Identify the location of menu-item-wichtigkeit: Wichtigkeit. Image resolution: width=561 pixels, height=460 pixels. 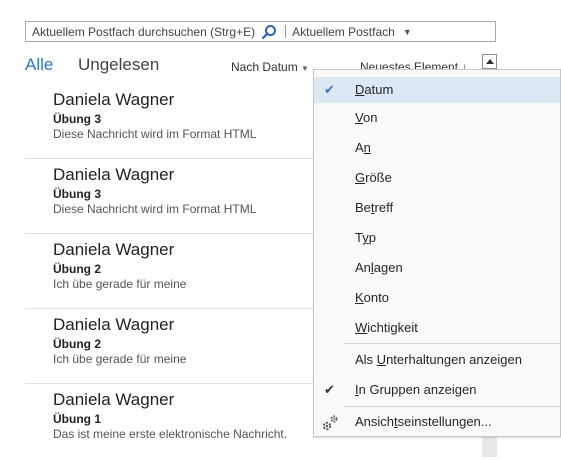
(437, 328).